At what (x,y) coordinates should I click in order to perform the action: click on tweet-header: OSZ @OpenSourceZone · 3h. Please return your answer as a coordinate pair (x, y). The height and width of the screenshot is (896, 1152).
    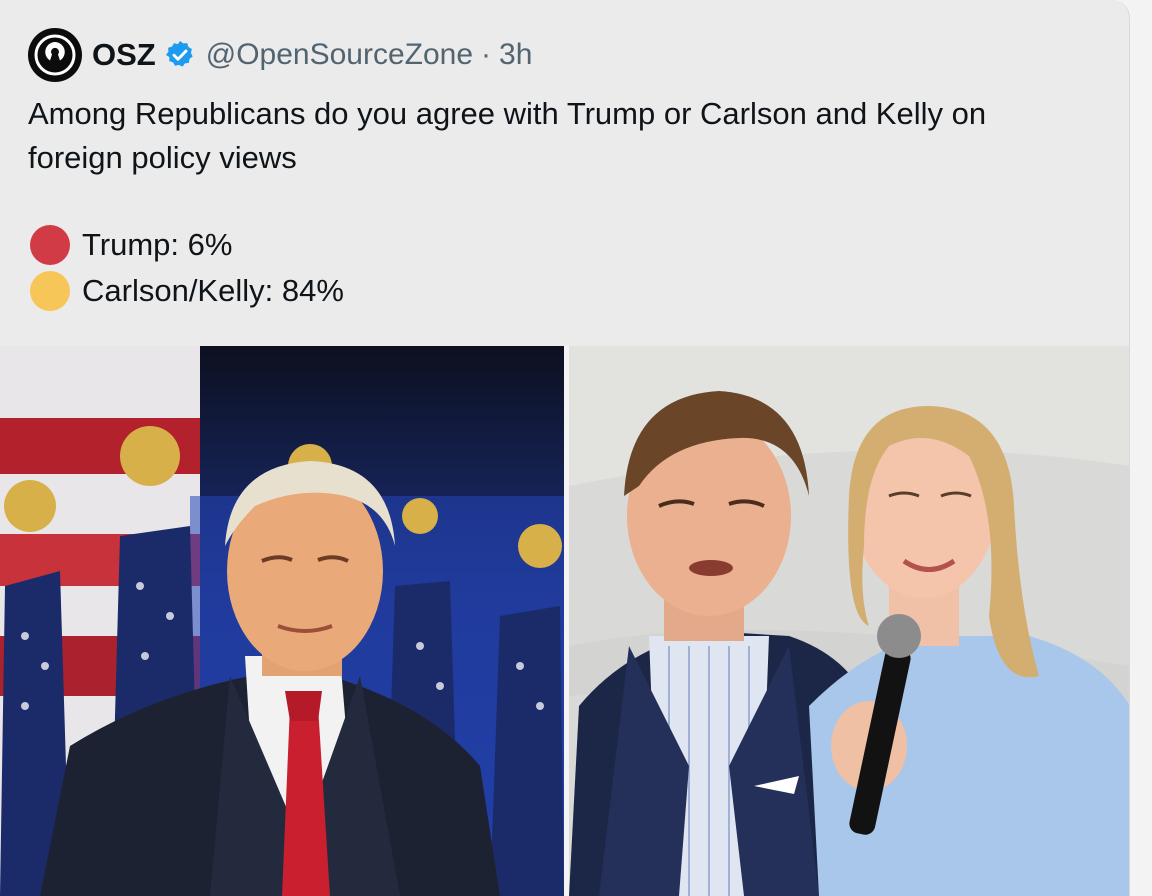
    Looking at the image, I should click on (280, 55).